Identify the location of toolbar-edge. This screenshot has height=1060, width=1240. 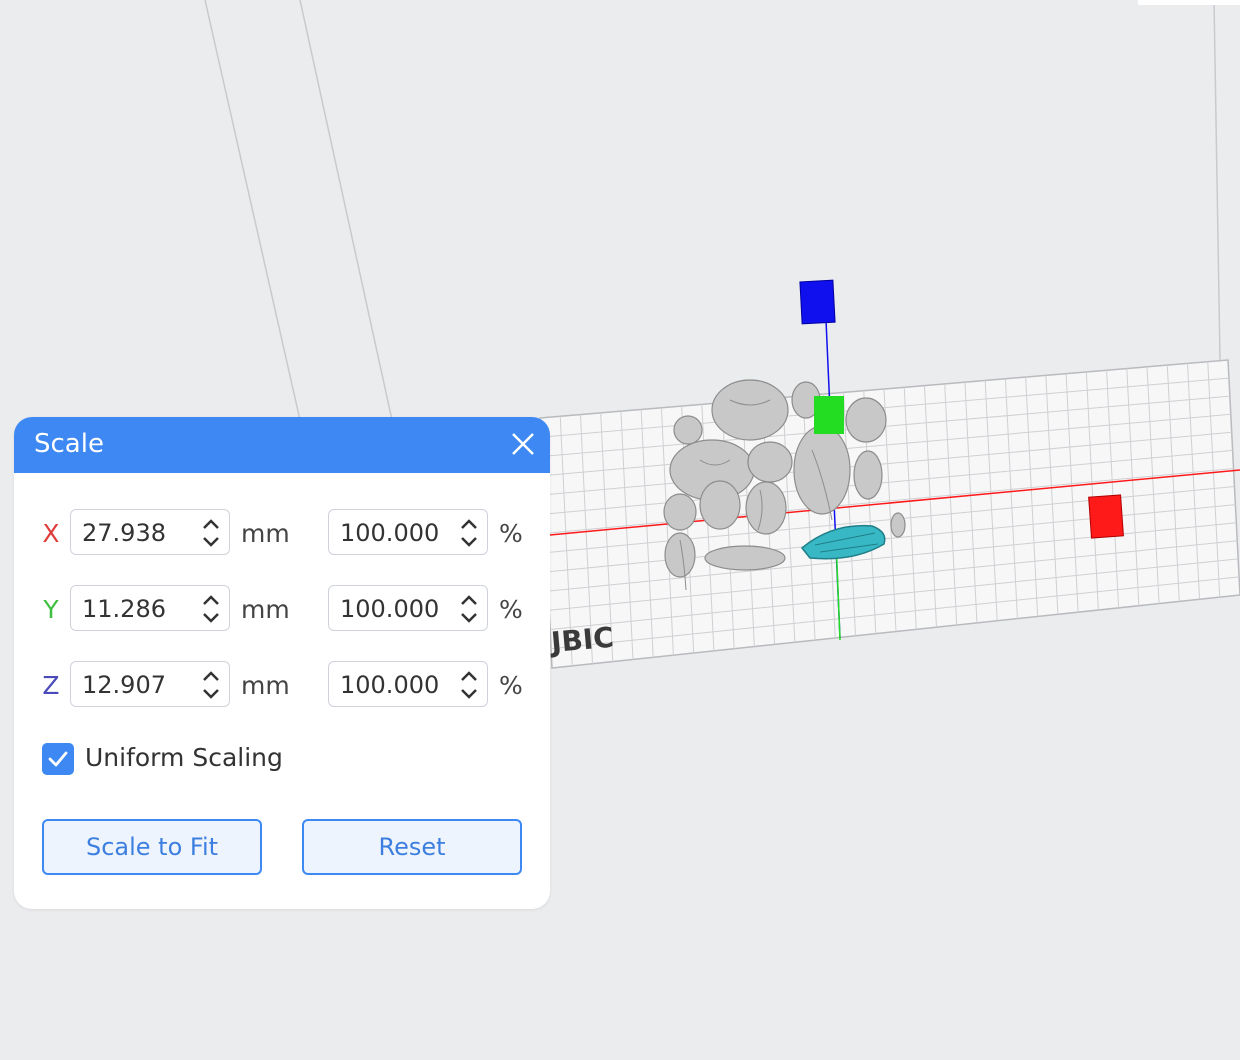
(1189, 2).